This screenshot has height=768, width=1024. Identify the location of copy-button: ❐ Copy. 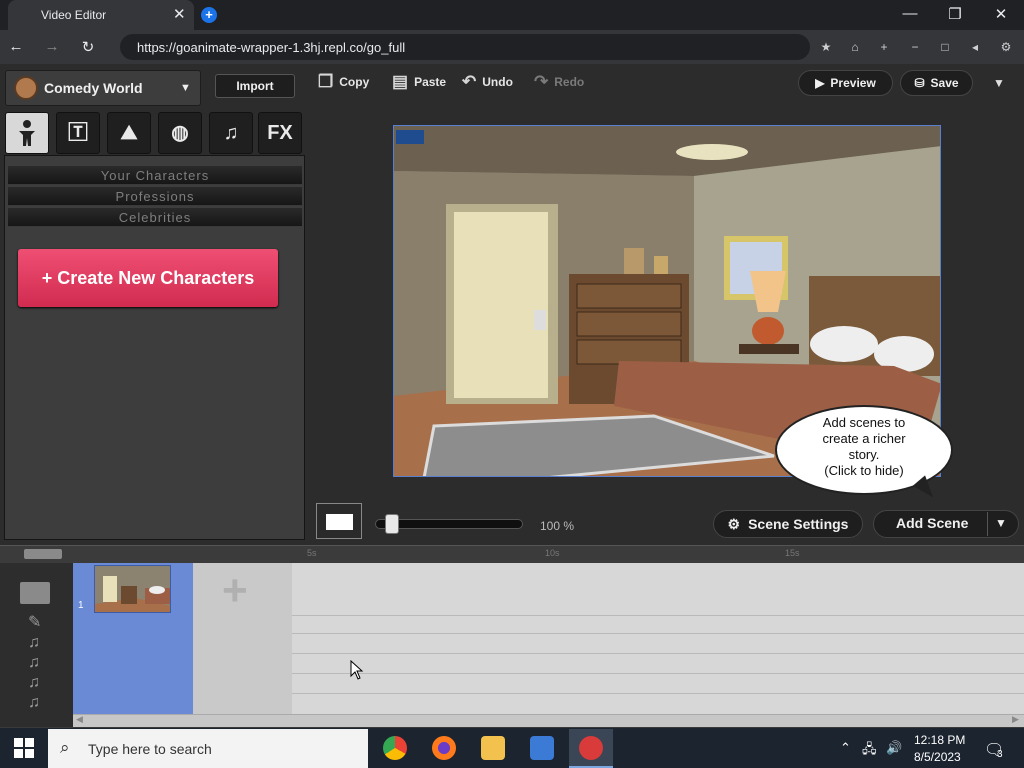
(343, 82).